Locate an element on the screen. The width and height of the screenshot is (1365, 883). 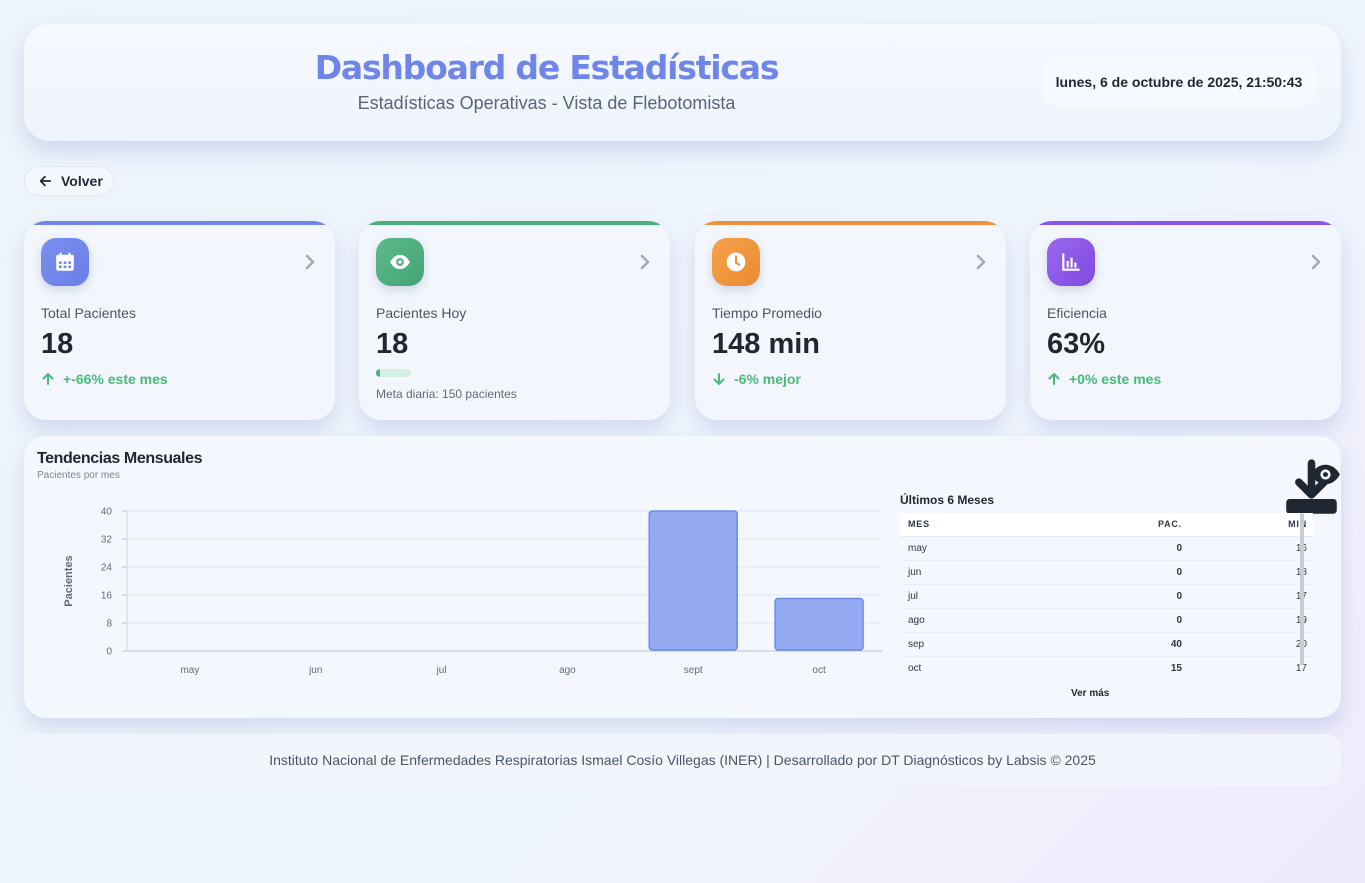
card-trend: +-66% este mes is located at coordinates (104, 379).